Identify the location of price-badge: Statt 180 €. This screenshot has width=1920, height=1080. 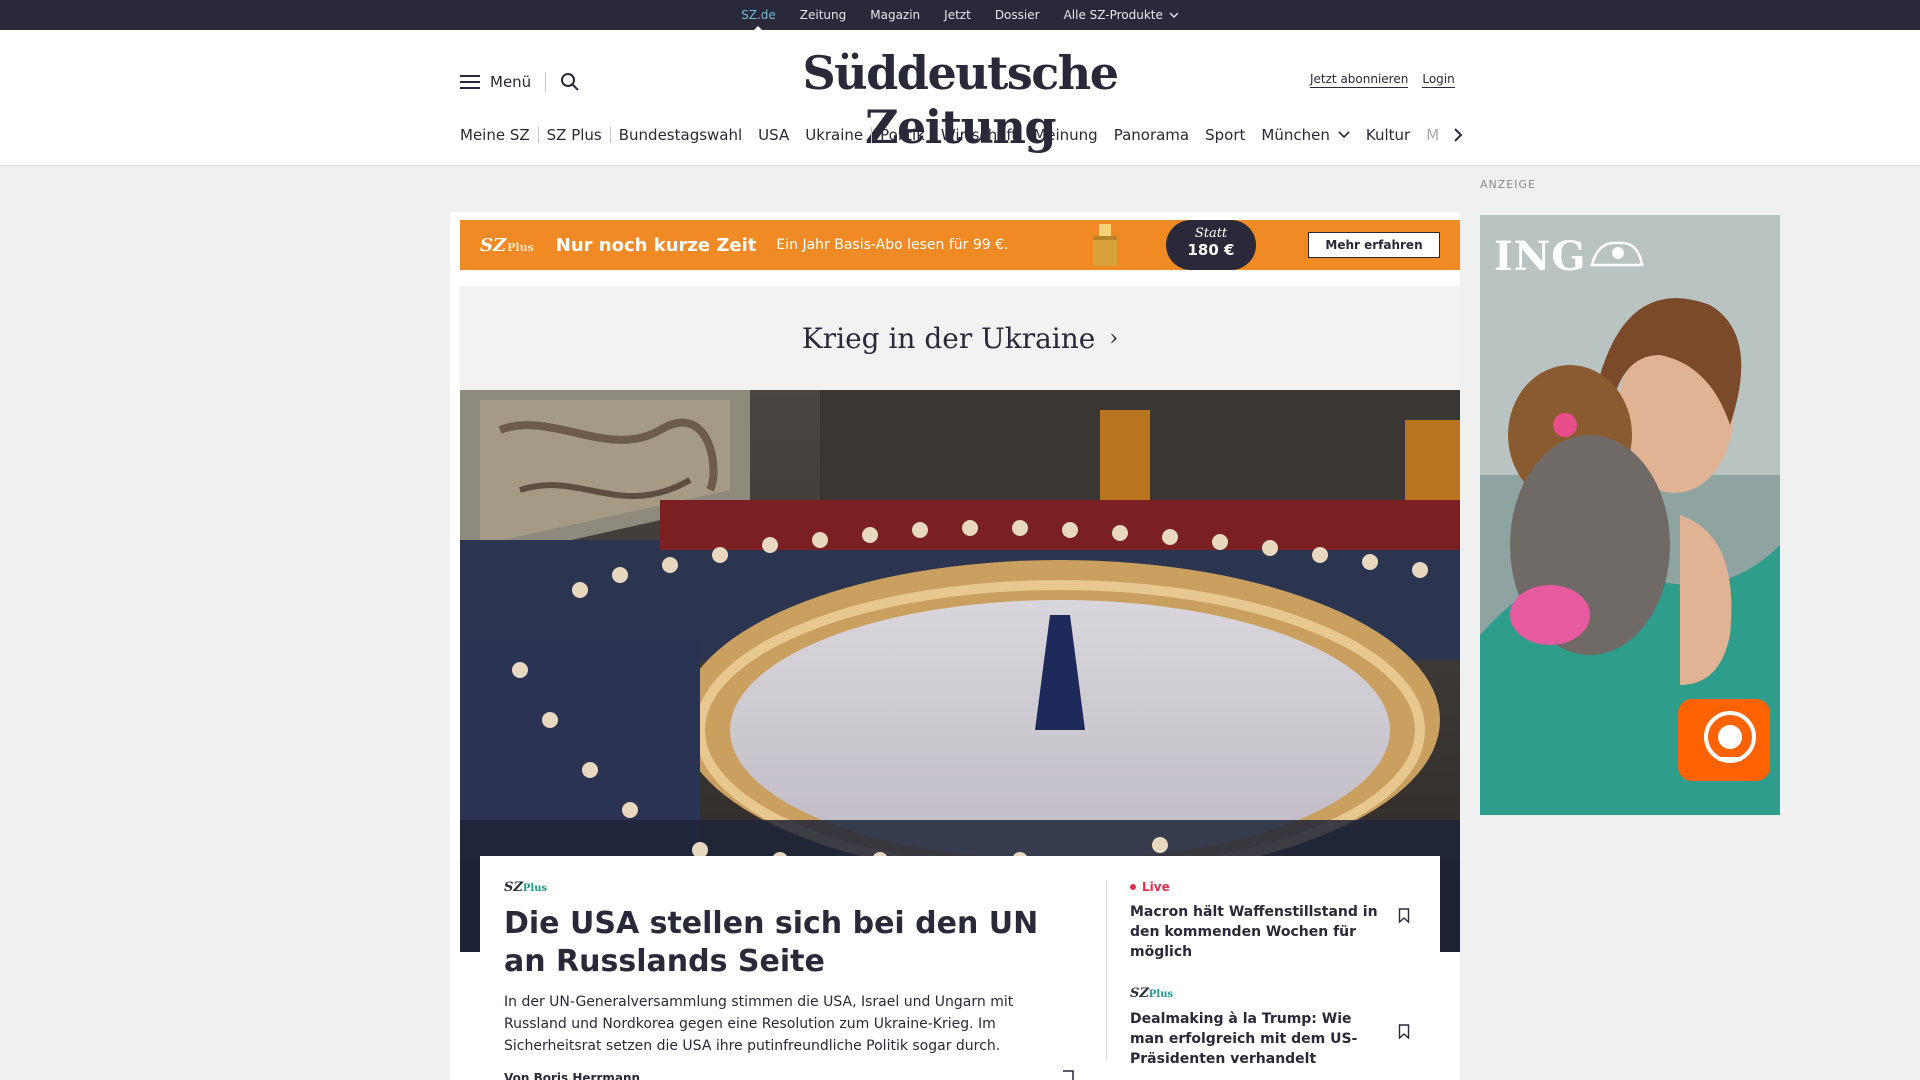
(1211, 245).